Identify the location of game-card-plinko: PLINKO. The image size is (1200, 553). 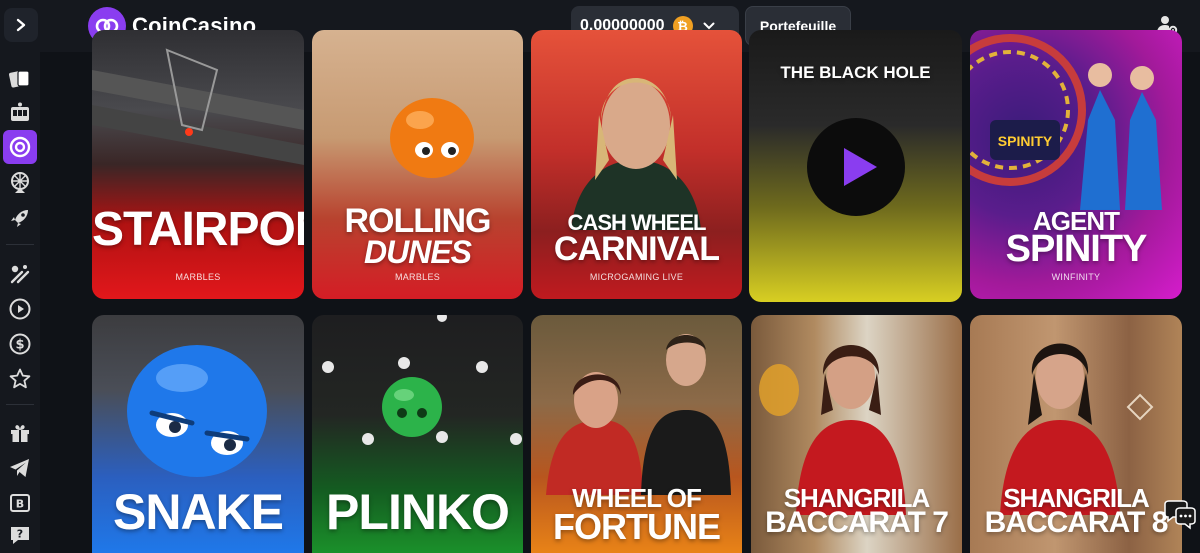
(417, 434).